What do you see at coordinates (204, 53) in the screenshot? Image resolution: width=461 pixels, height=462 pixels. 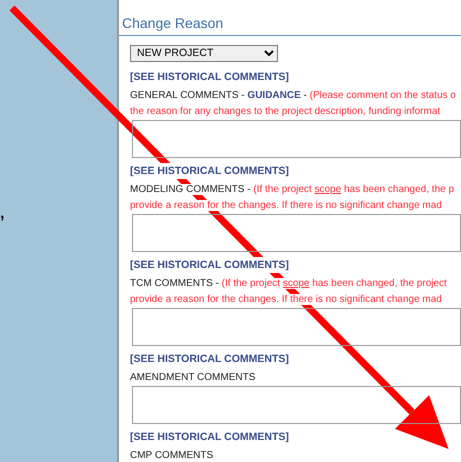 I see `change-reason-dropdown: NEW PROJECT` at bounding box center [204, 53].